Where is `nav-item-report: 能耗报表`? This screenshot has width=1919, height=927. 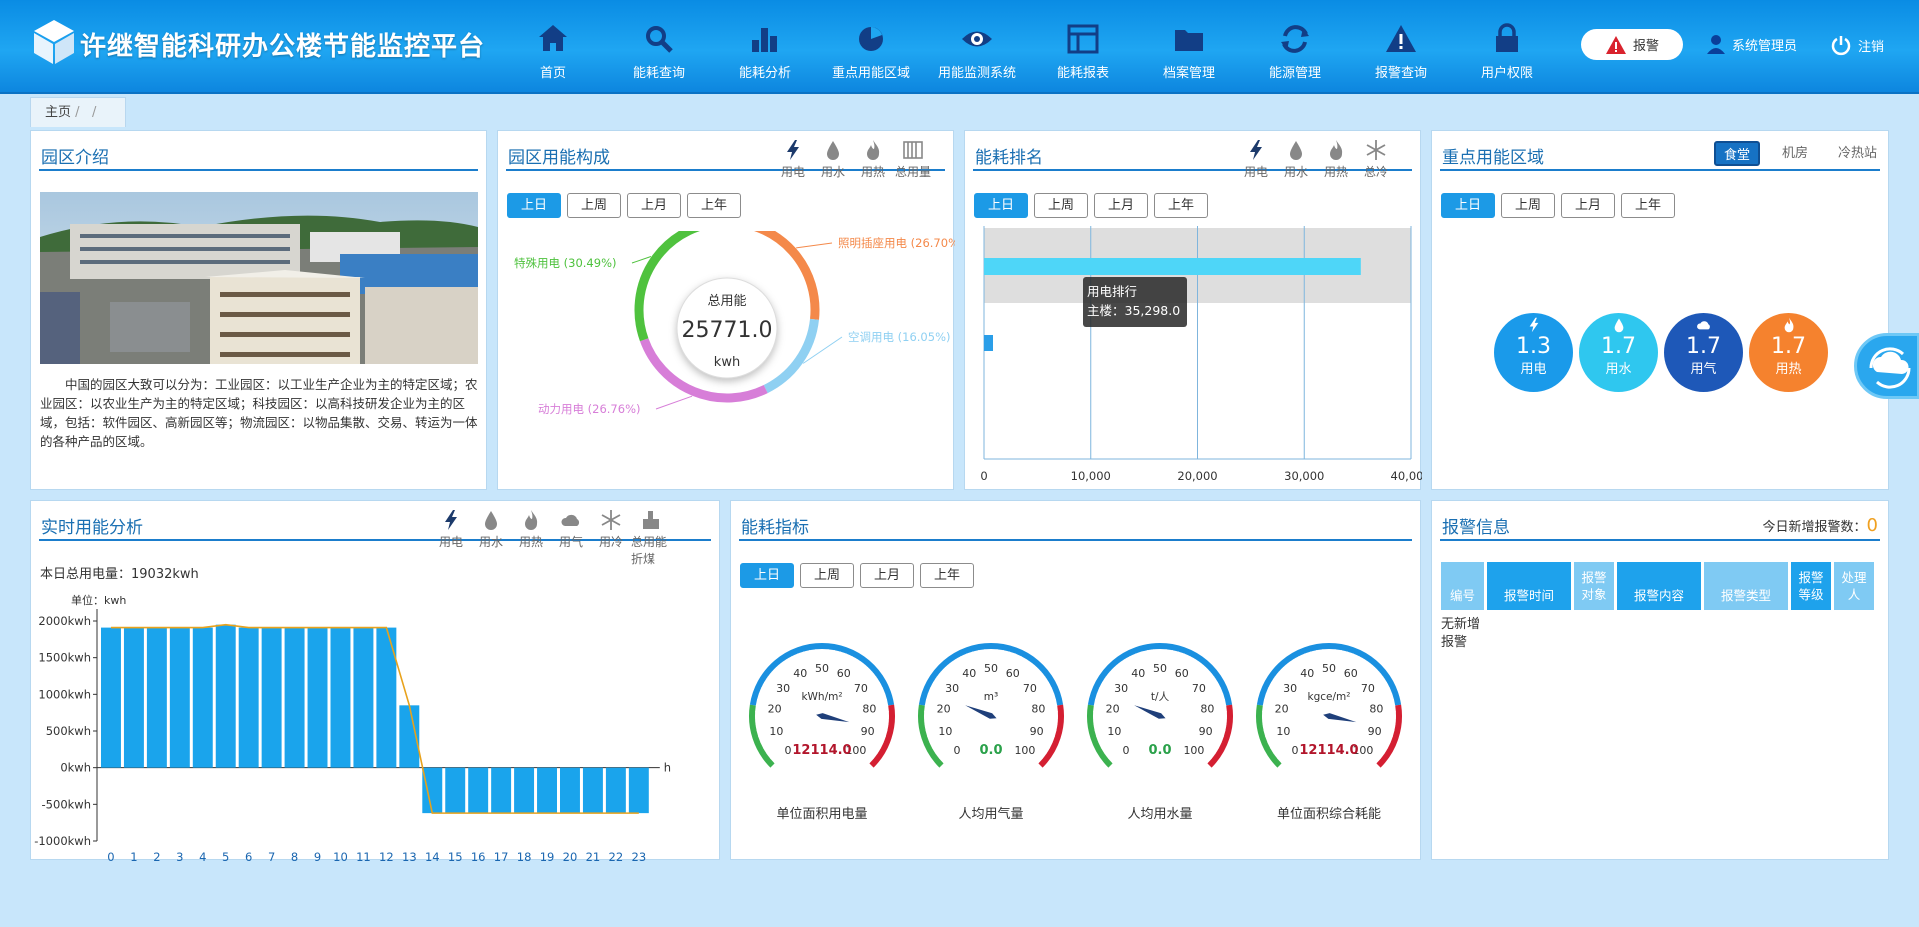
nav-item-report: 能耗报表 is located at coordinates (1083, 55).